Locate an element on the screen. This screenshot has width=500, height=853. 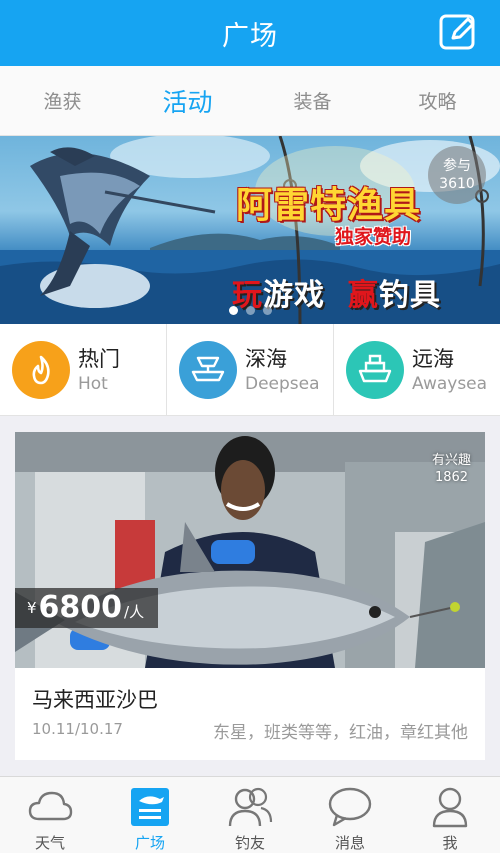
tabbar-label: 消息 is located at coordinates (349, 843).